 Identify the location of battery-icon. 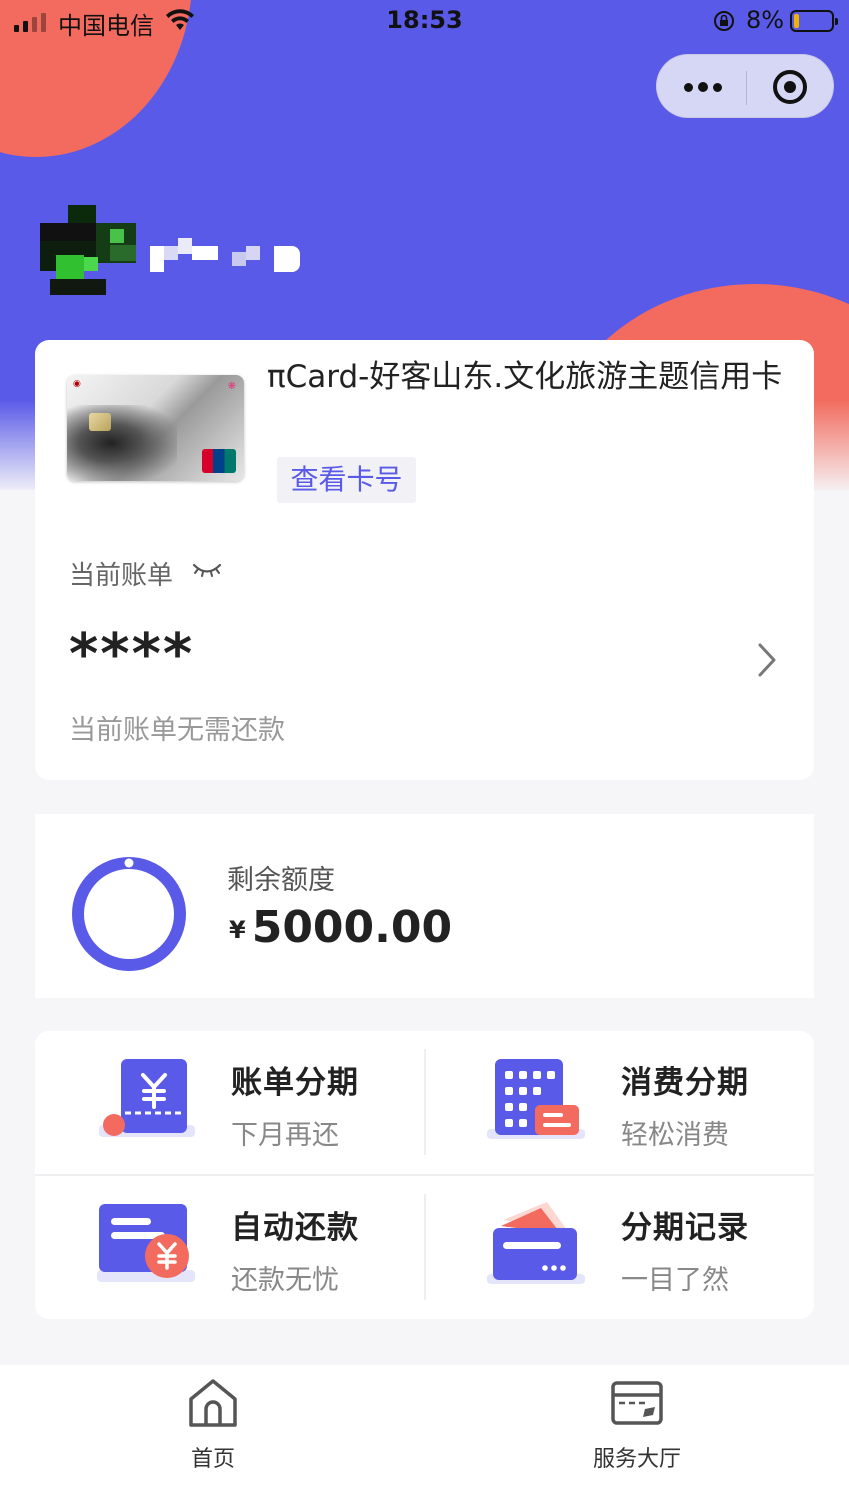
(814, 21).